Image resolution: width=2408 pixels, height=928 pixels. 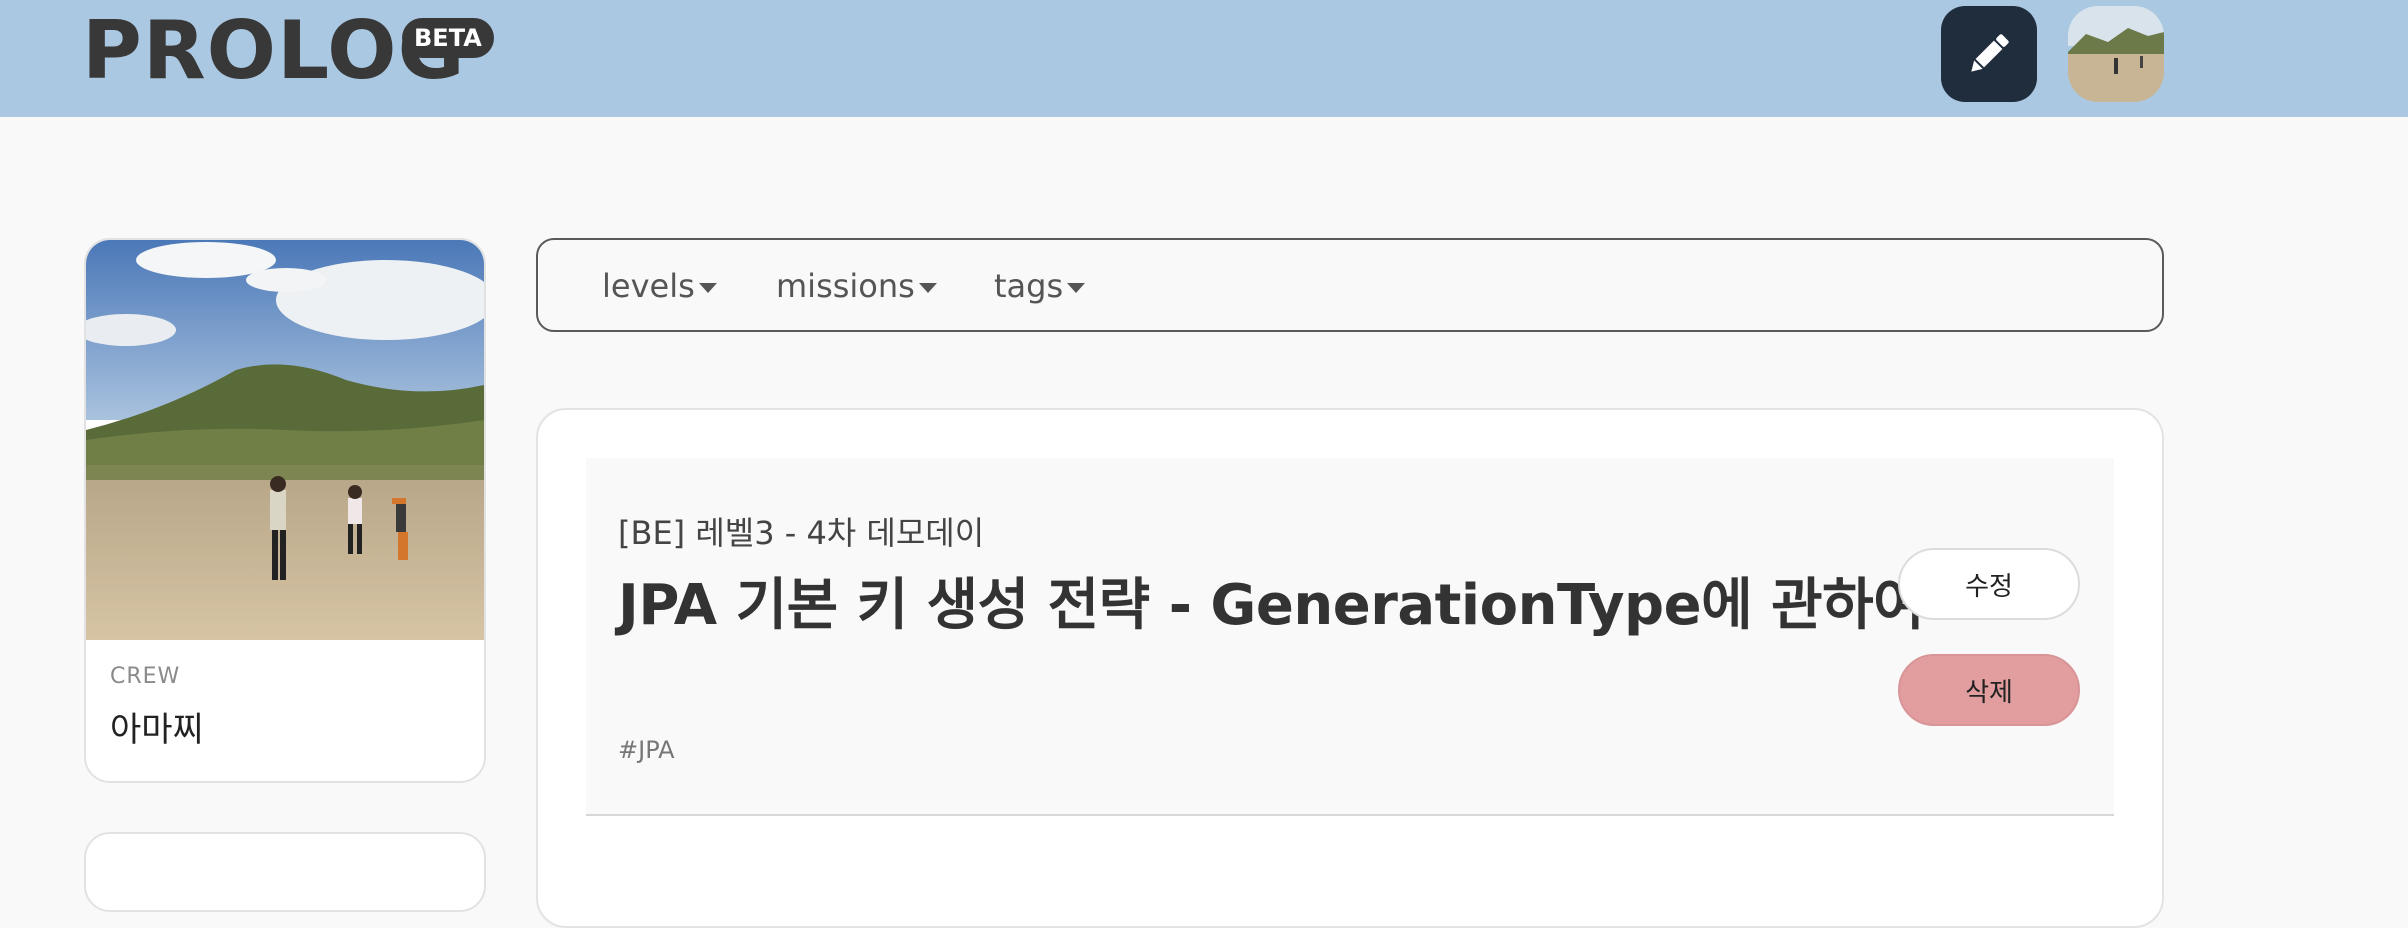 I want to click on post-title: JPA 기본 키 생성 전략 - GenerationType에 관하여, so click(x=1271, y=600).